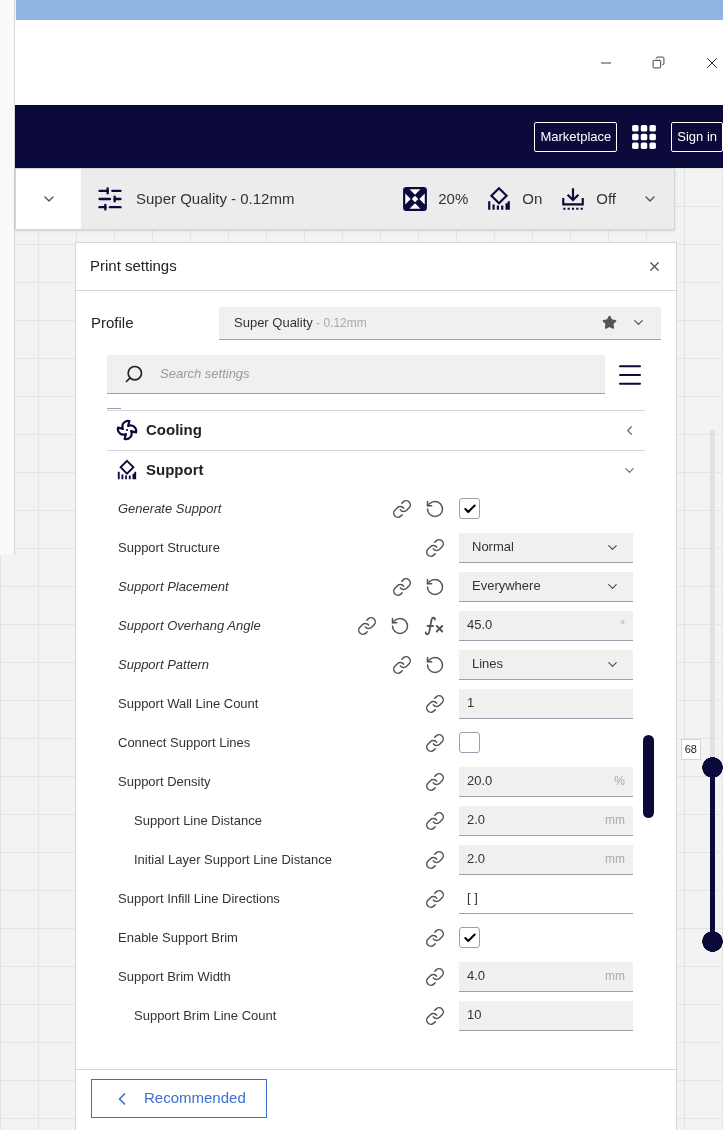 This screenshot has height=1130, width=723. Describe the element at coordinates (205, 1015) in the screenshot. I see `setting-label: Support Brim Line Count` at that location.